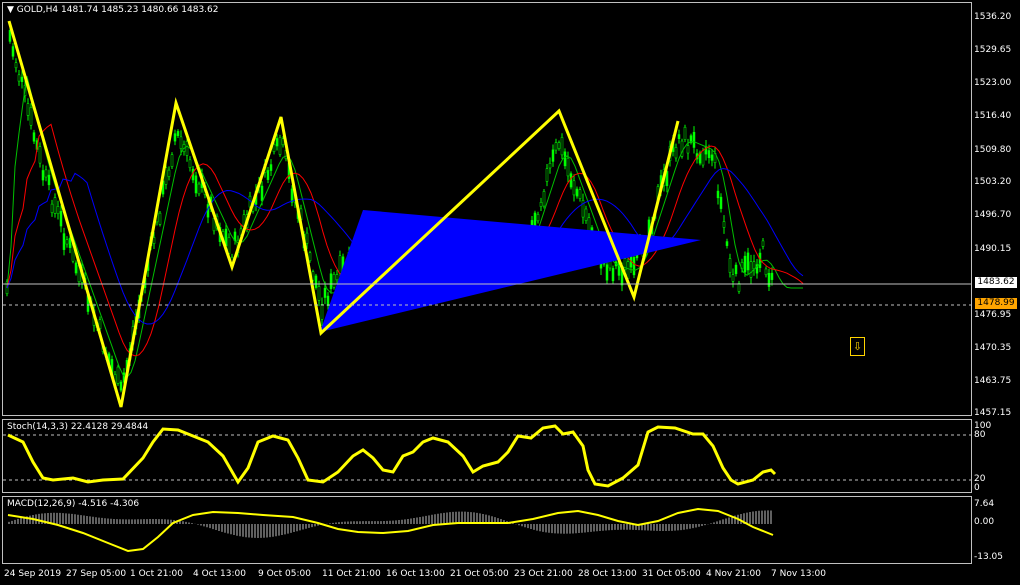  What do you see at coordinates (10, 10) in the screenshot?
I see `triangle-down-icon: ▼` at bounding box center [10, 10].